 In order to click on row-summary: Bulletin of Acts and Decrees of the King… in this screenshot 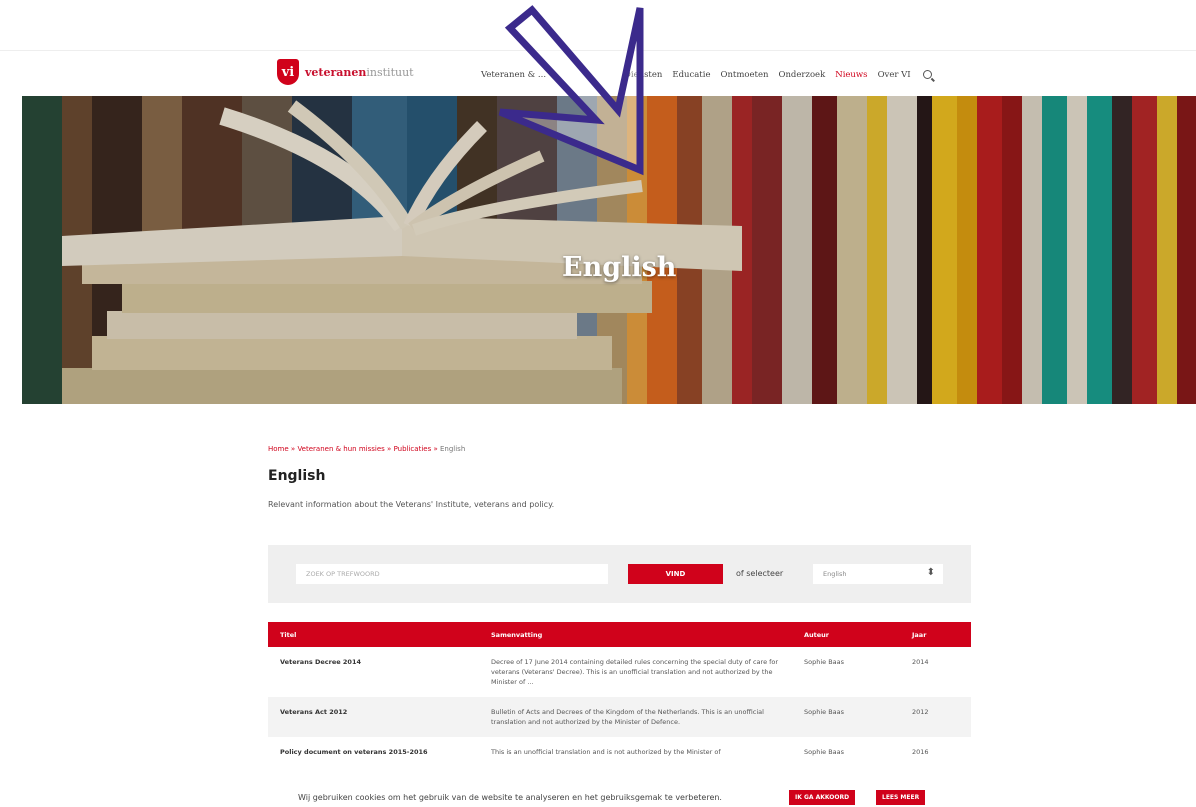, I will do `click(635, 717)`.